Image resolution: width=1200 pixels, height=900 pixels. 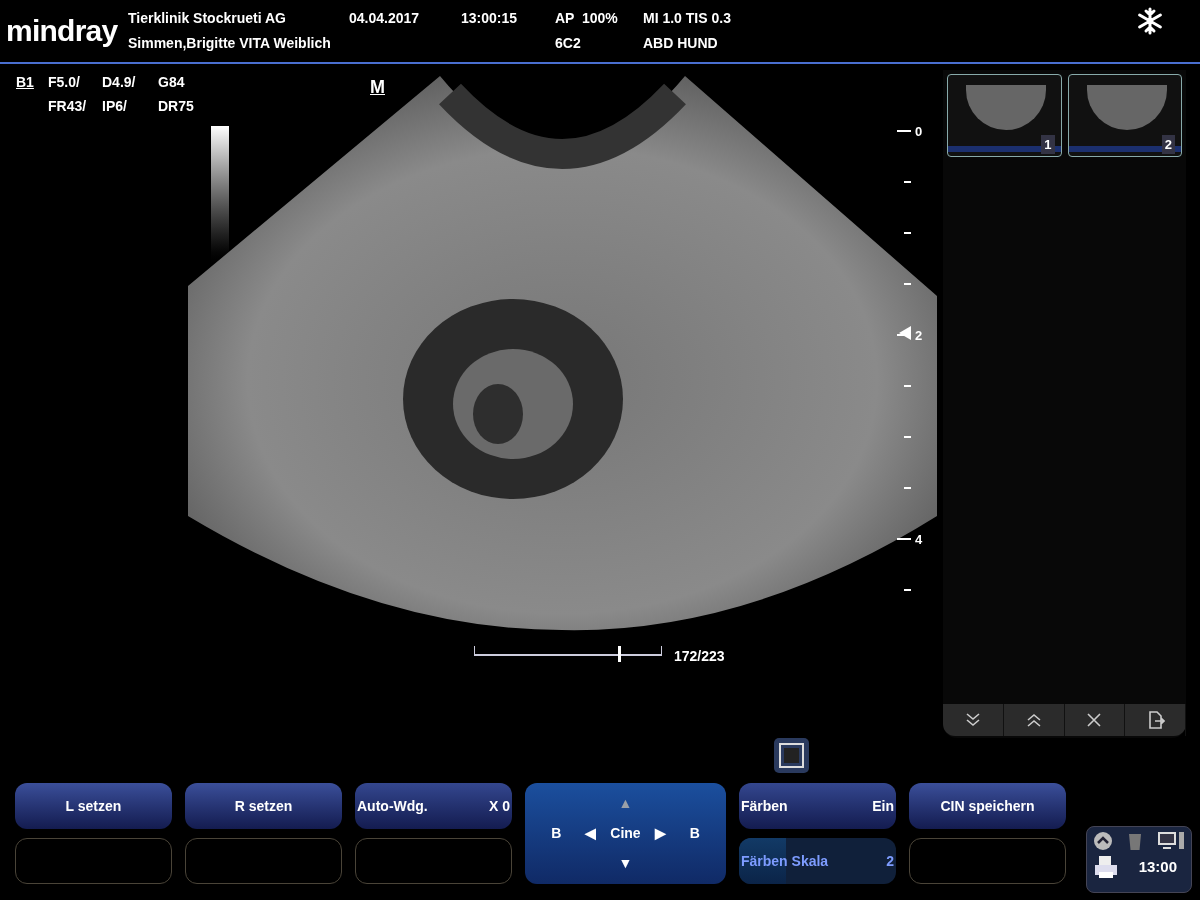 I want to click on level-soft-key: Färben Skala 2, so click(x=817, y=861).